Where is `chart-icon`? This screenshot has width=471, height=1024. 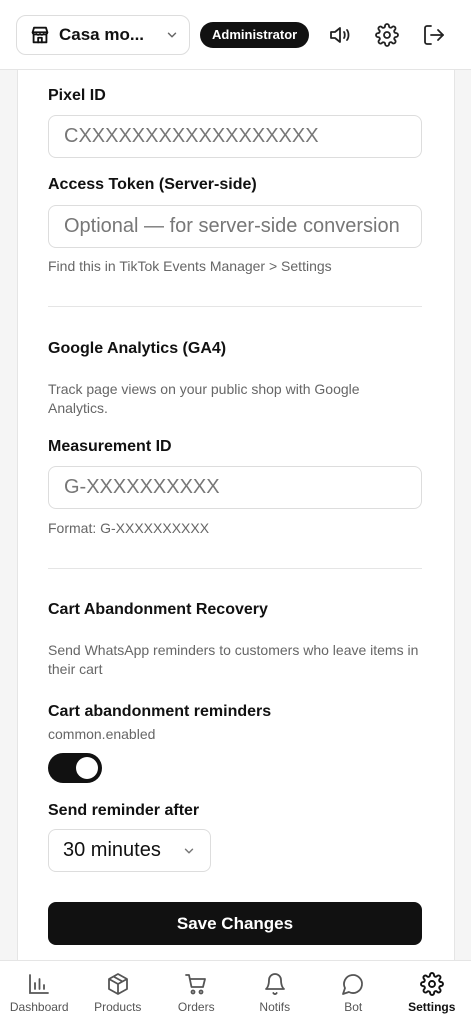
chart-icon is located at coordinates (39, 983).